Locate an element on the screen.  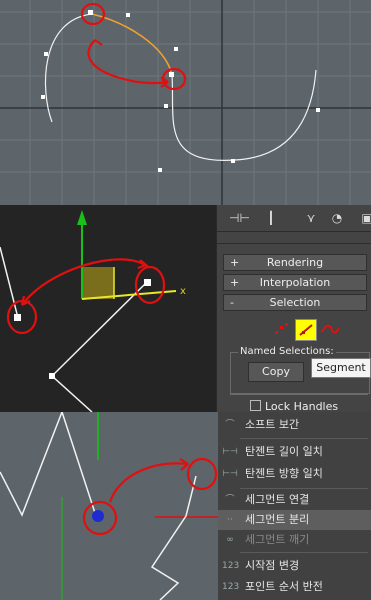
rollout-label: Selection is located at coordinates (295, 302).